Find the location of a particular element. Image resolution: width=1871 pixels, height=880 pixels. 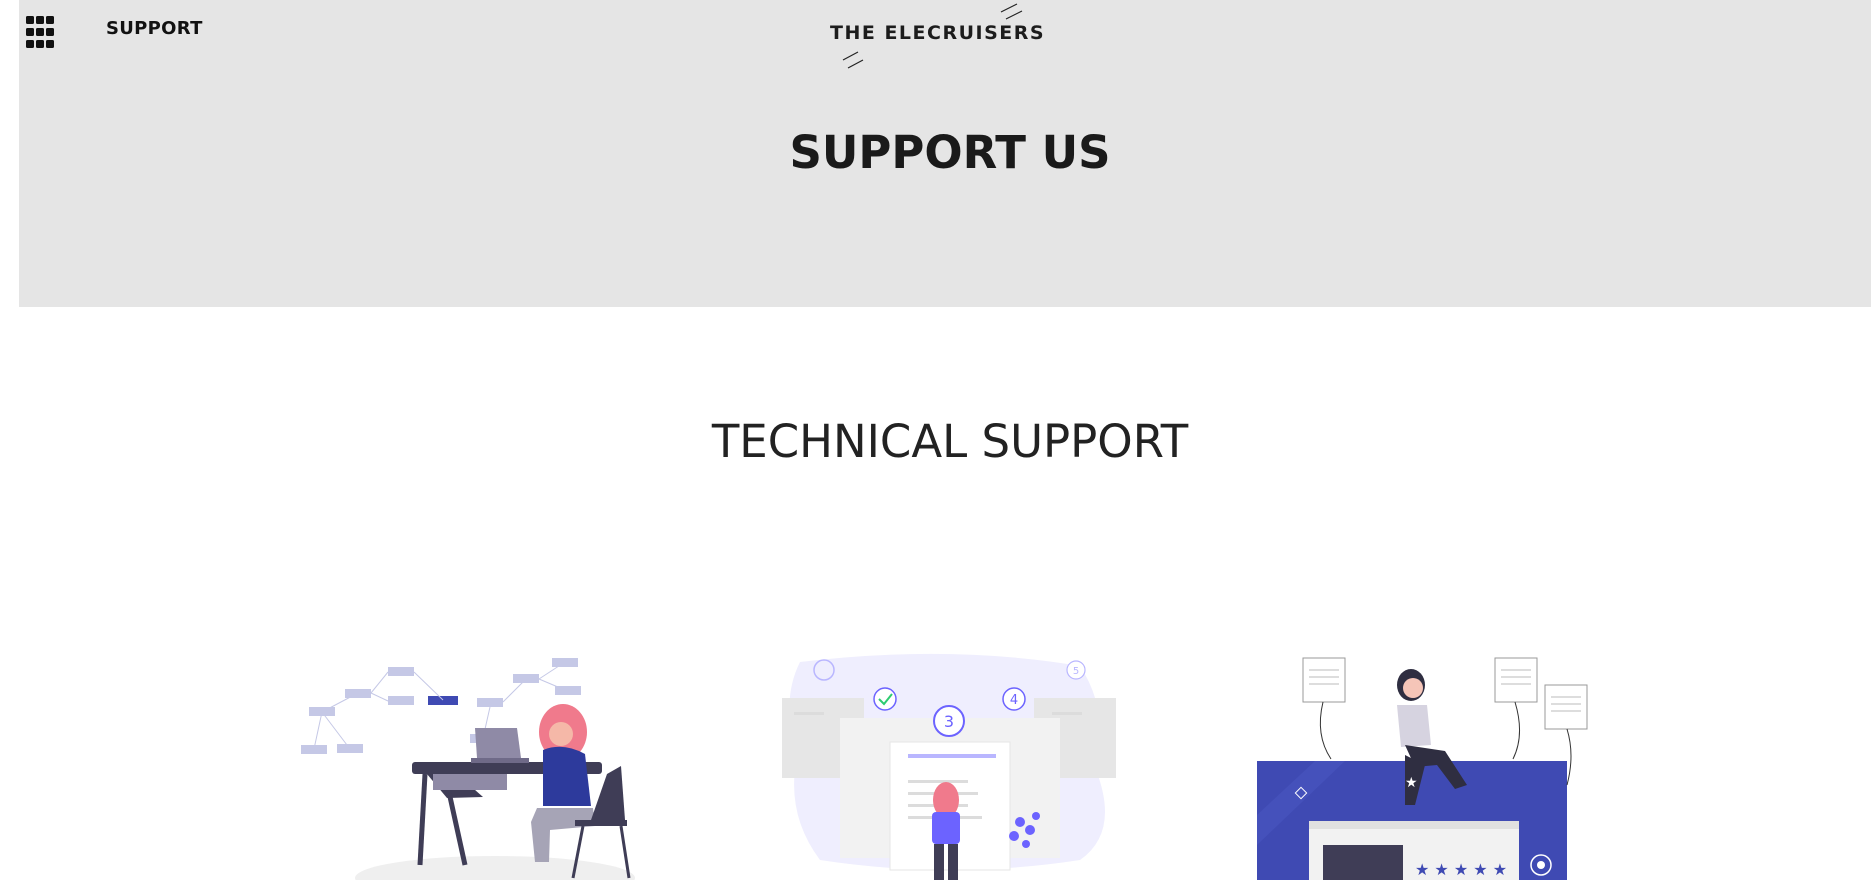

step-3-badge: 3 is located at coordinates (949, 721).